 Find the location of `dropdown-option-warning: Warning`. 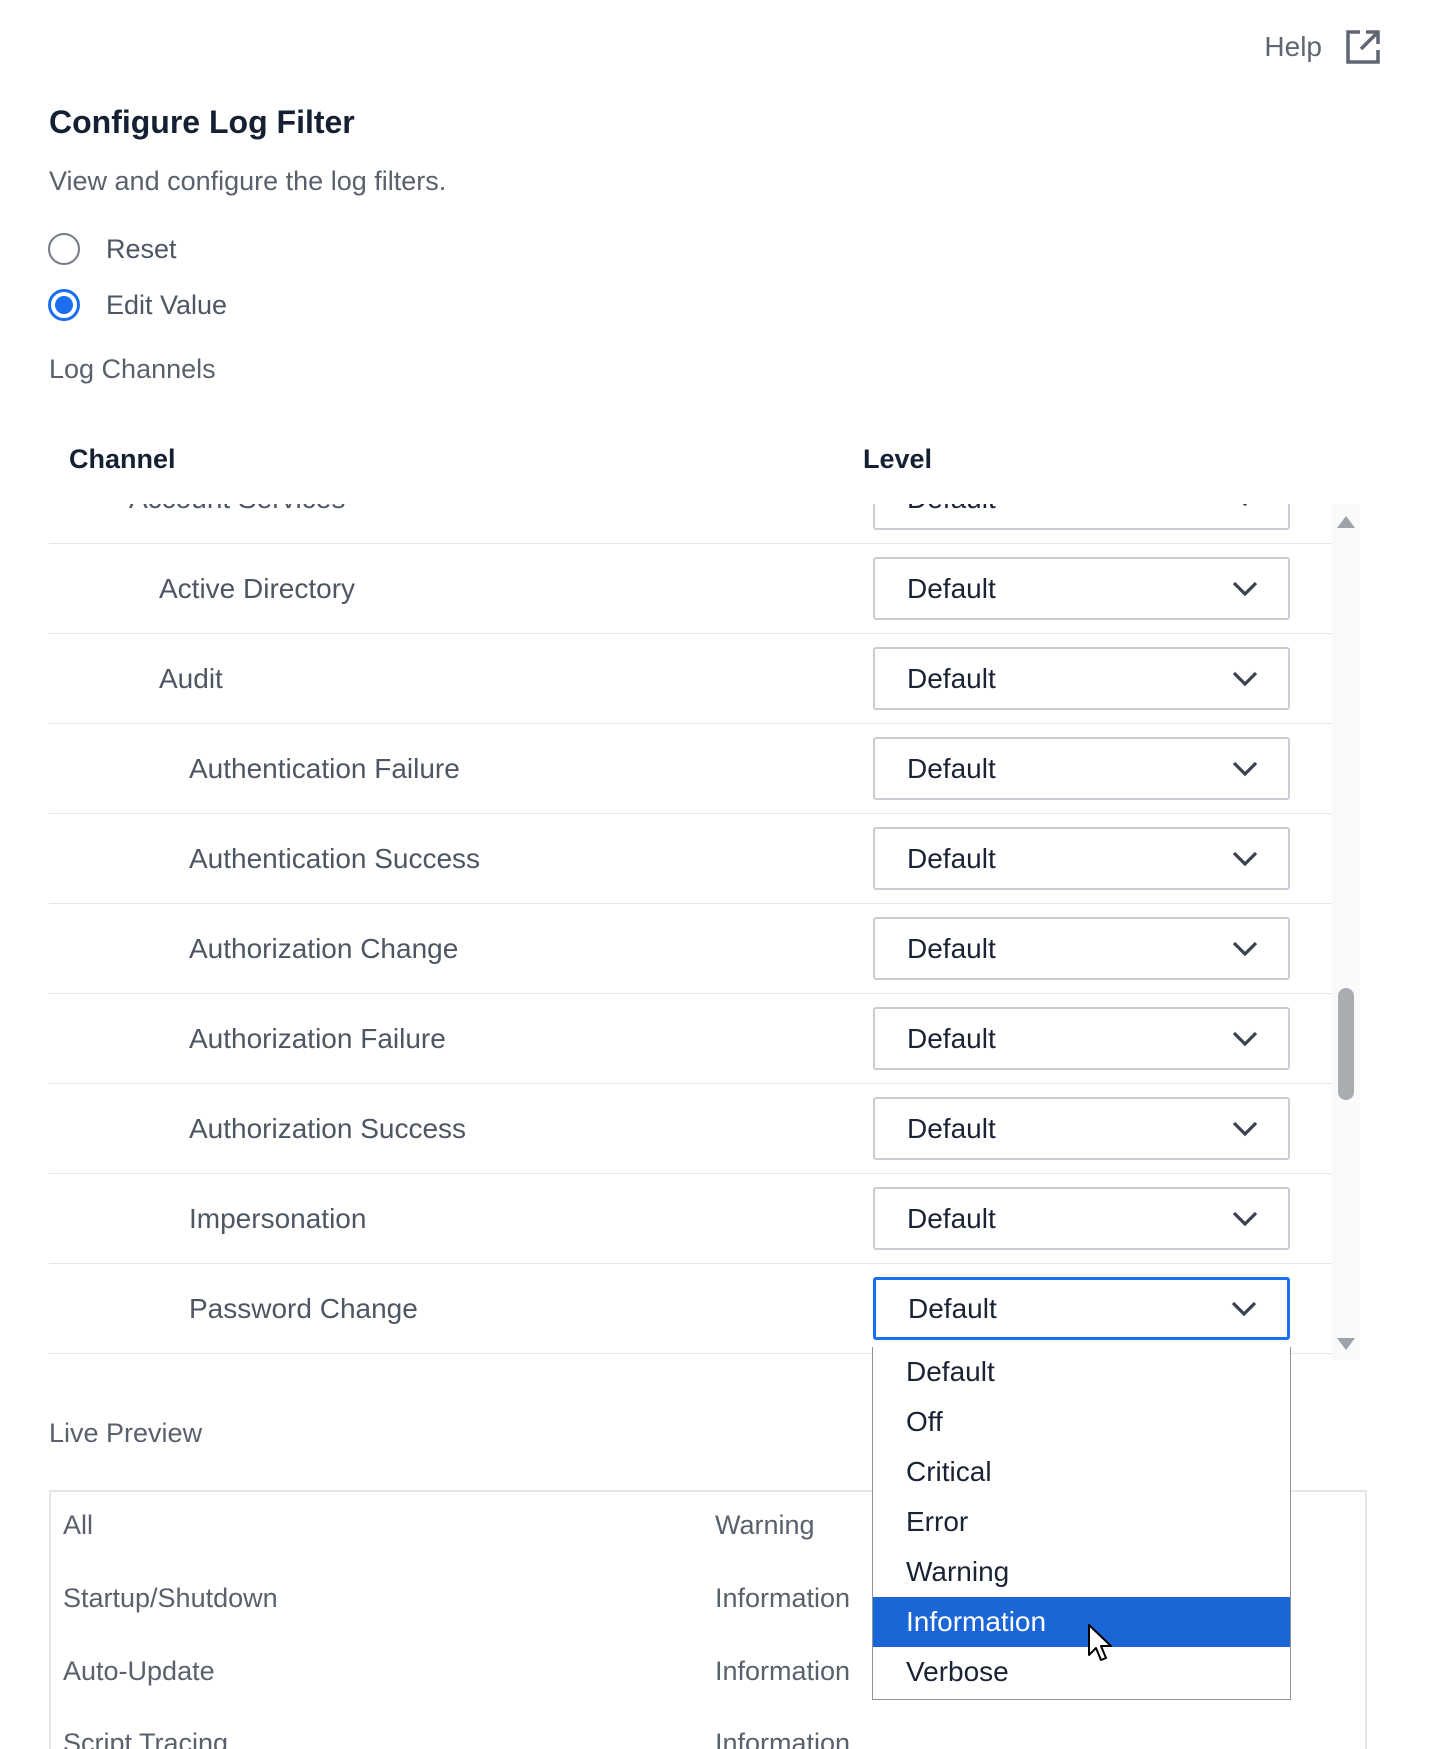

dropdown-option-warning: Warning is located at coordinates (1081, 1572).